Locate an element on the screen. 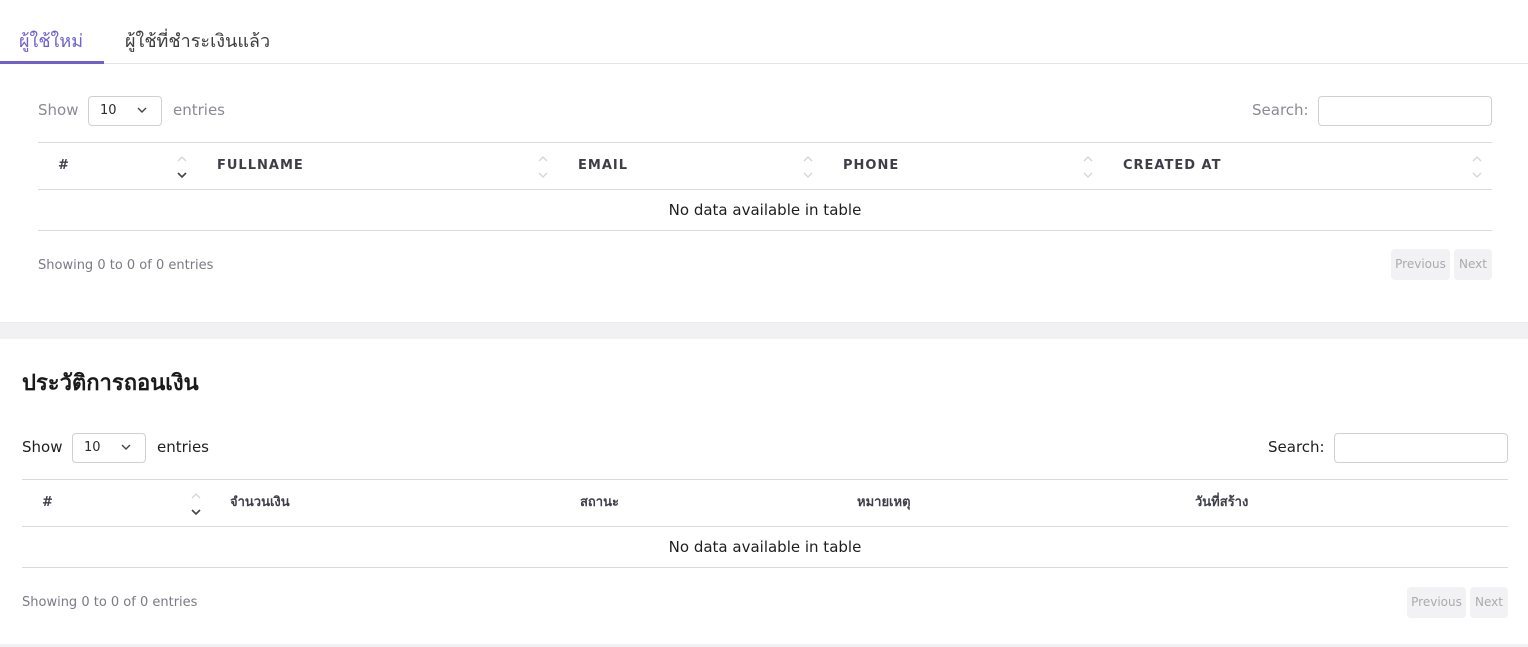 Image resolution: width=1528 pixels, height=647 pixels. col-header-fullname: FULLNAME is located at coordinates (260, 166).